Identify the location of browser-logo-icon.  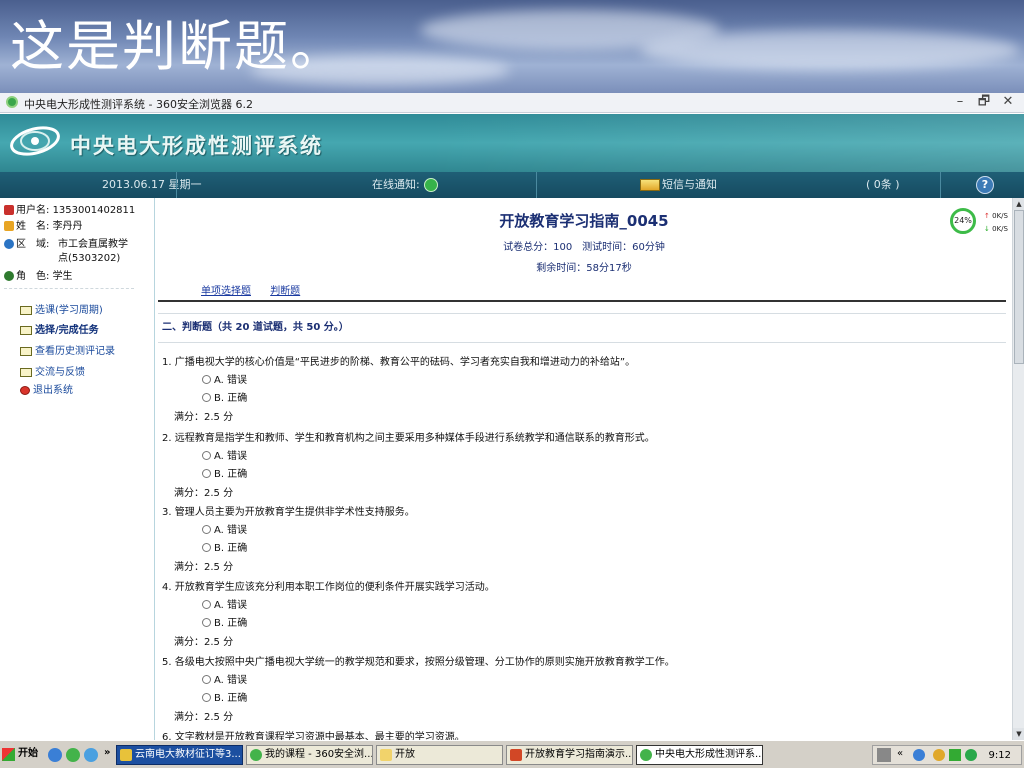
(12, 102).